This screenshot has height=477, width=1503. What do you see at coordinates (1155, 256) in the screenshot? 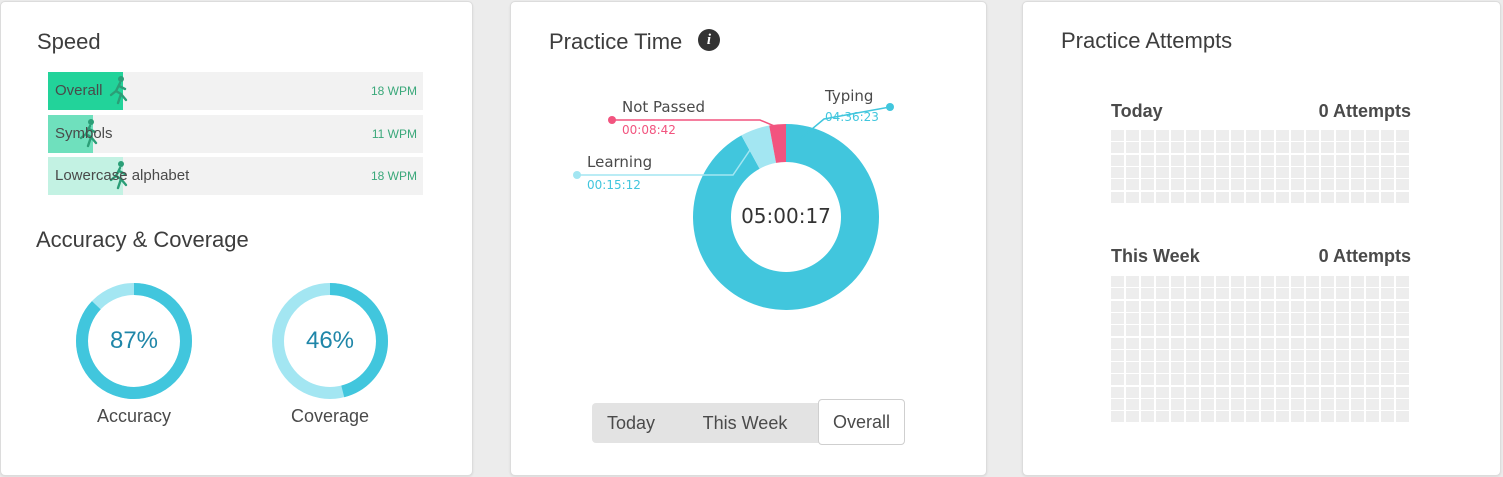
I see `this-week-label: This Week` at bounding box center [1155, 256].